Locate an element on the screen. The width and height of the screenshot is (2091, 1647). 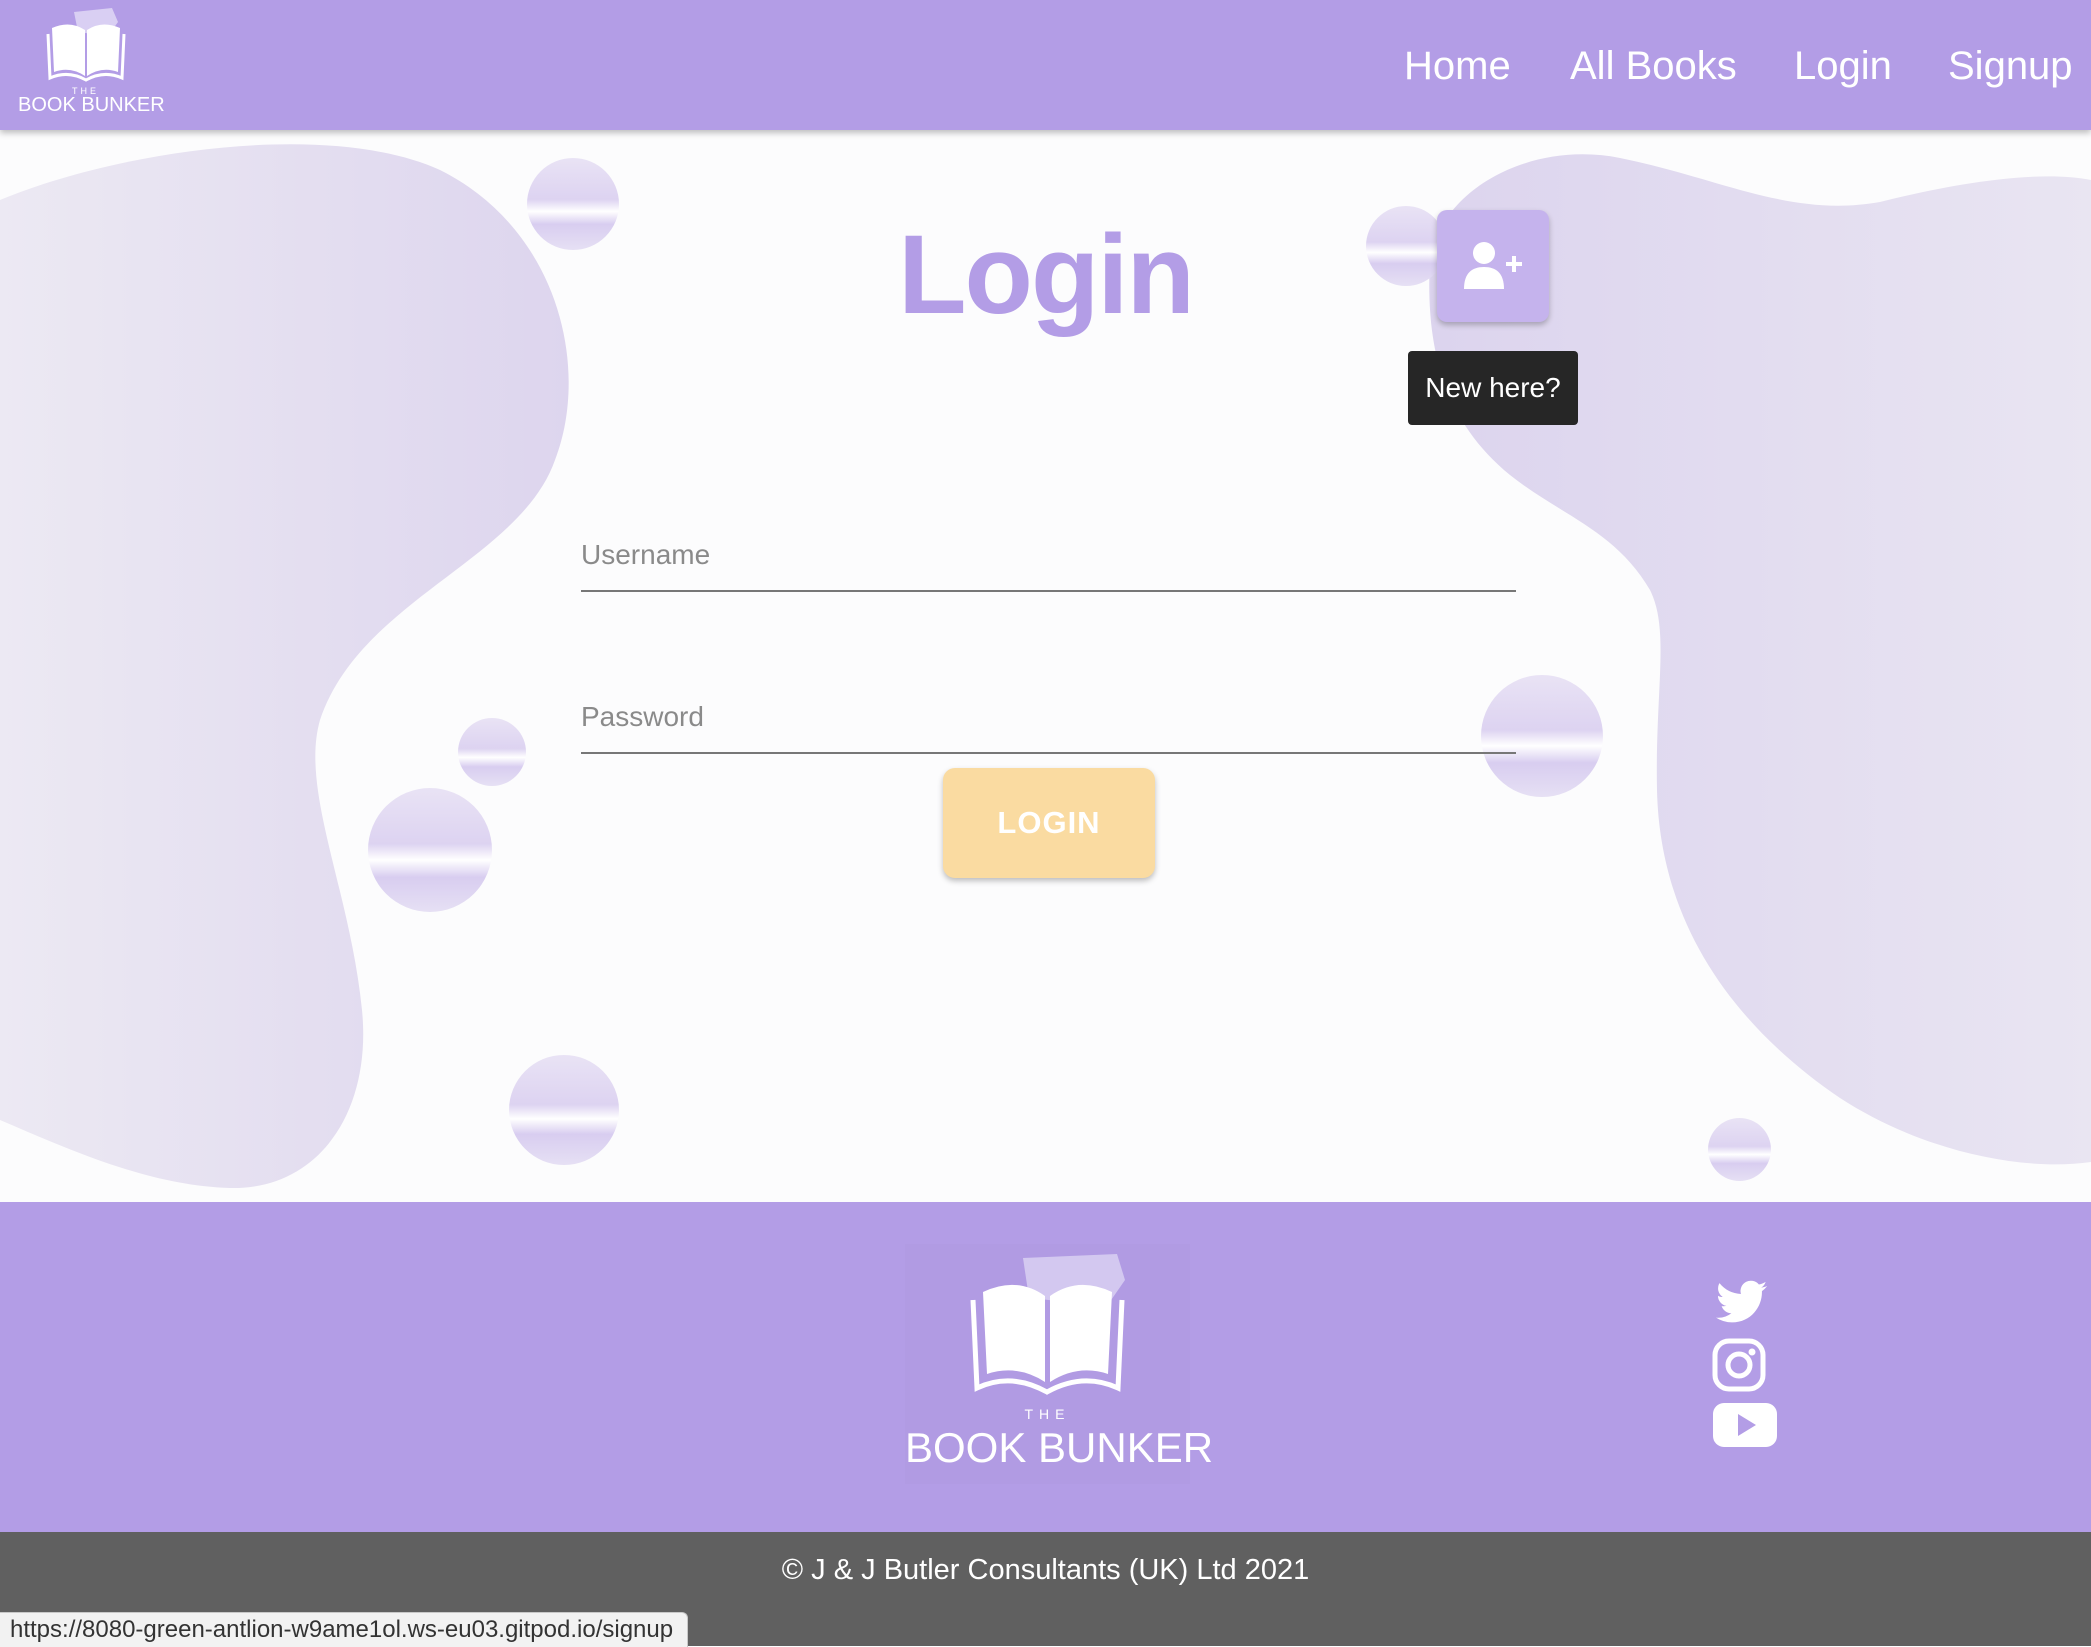
brand-logo: THE BOOK BUNKER is located at coordinates (91, 62).